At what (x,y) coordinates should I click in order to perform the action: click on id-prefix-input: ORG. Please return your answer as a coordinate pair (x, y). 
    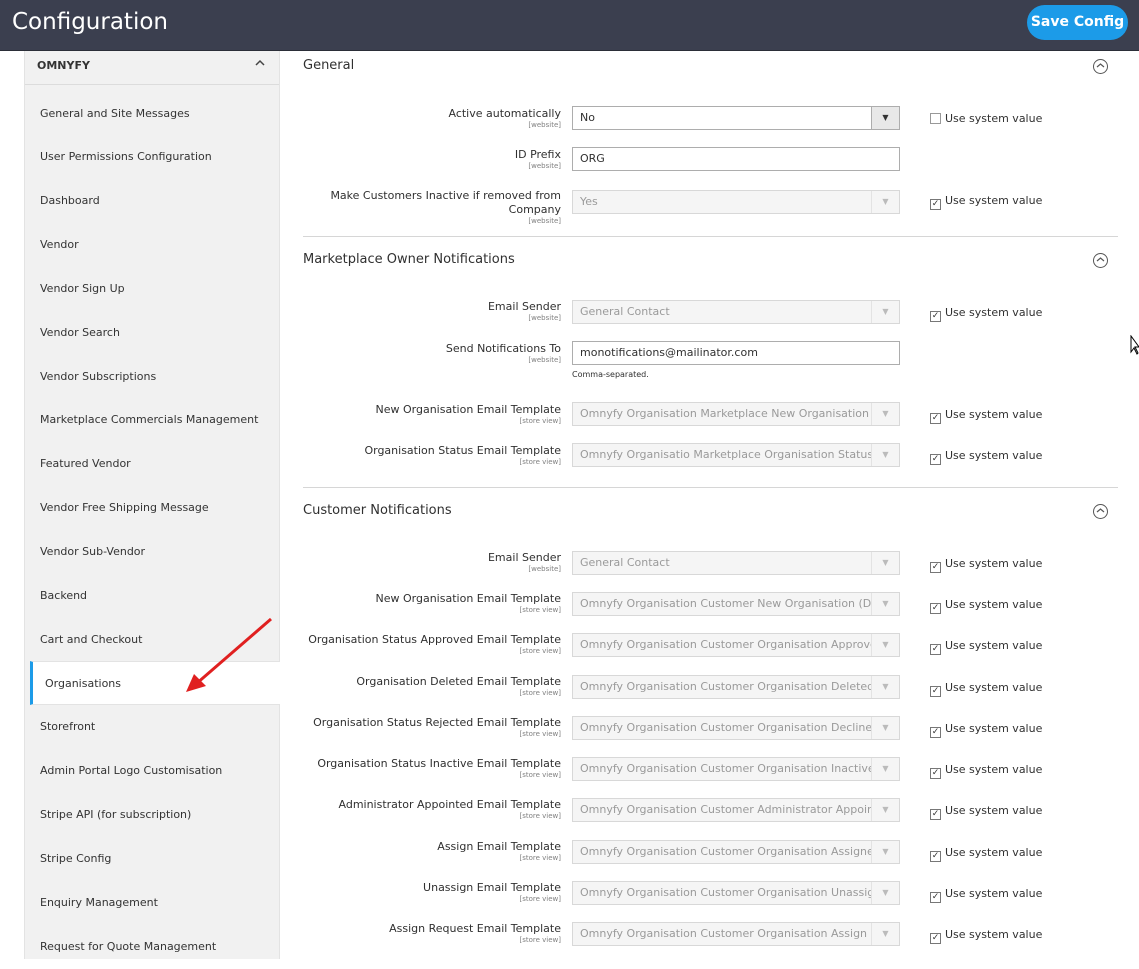
    Looking at the image, I should click on (736, 159).